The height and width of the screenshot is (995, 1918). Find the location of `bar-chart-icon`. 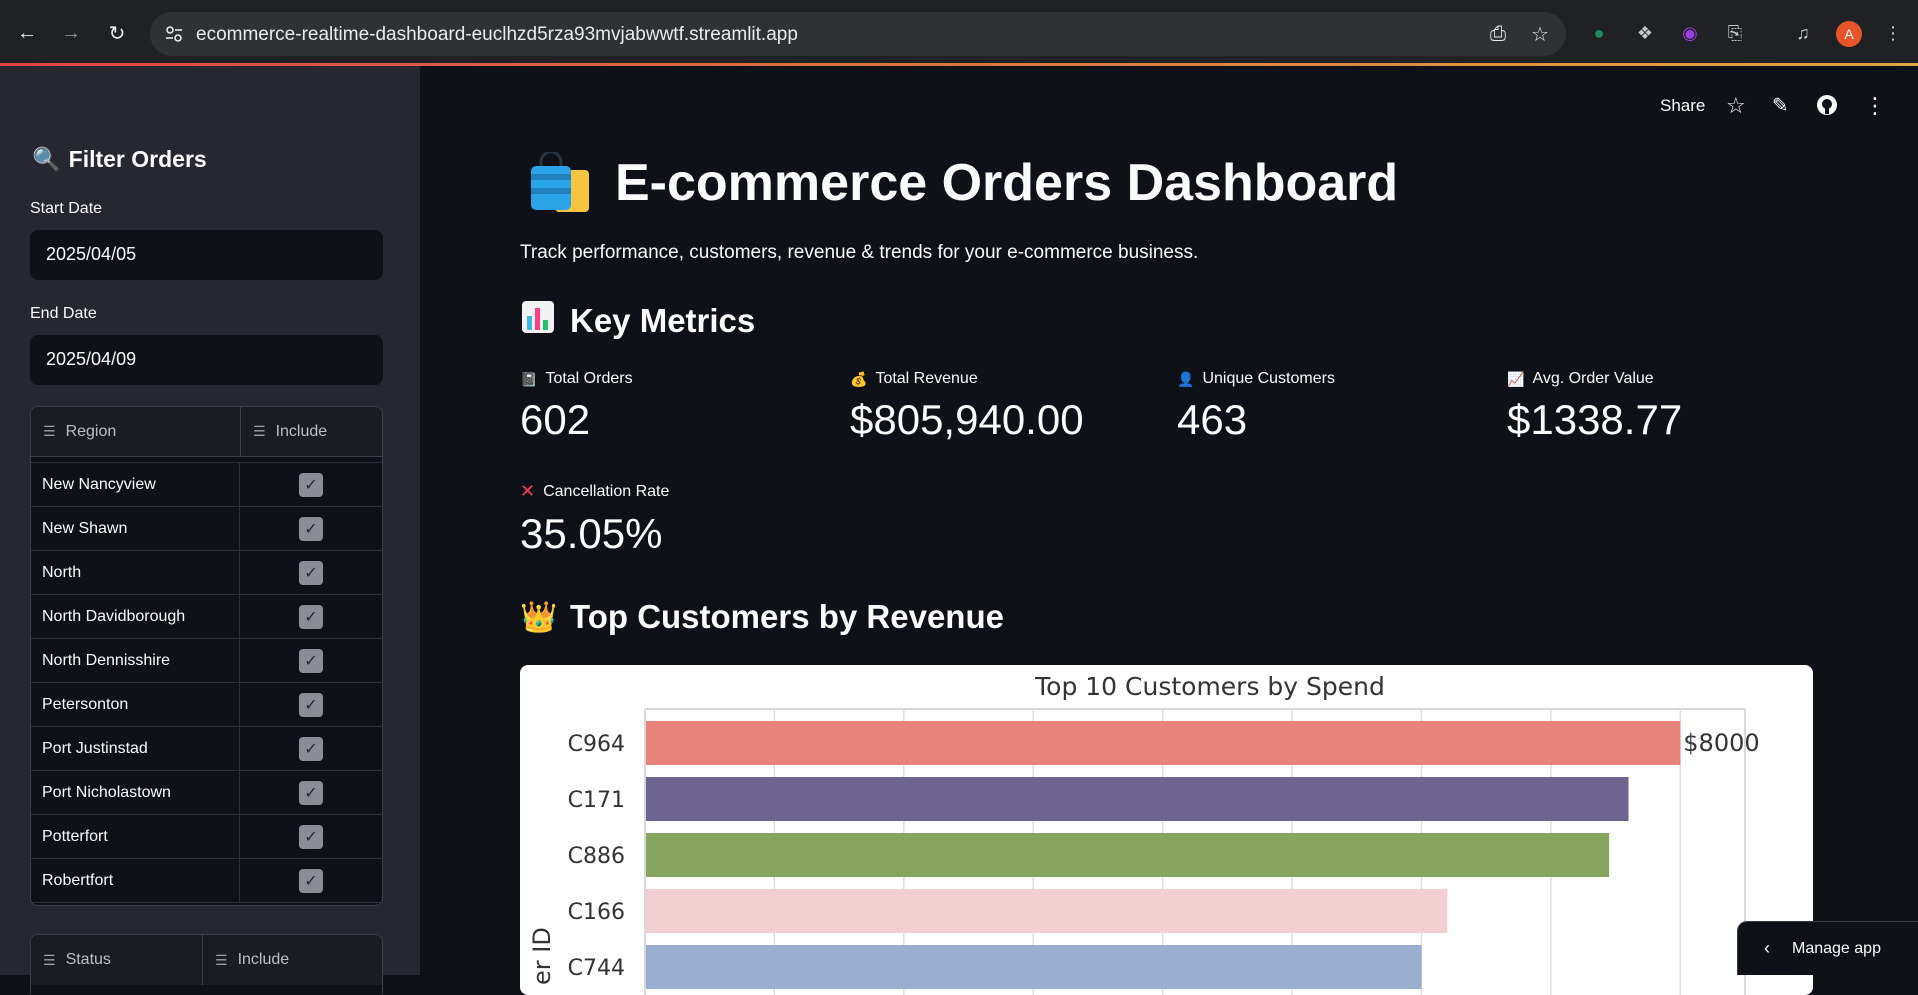

bar-chart-icon is located at coordinates (538, 321).